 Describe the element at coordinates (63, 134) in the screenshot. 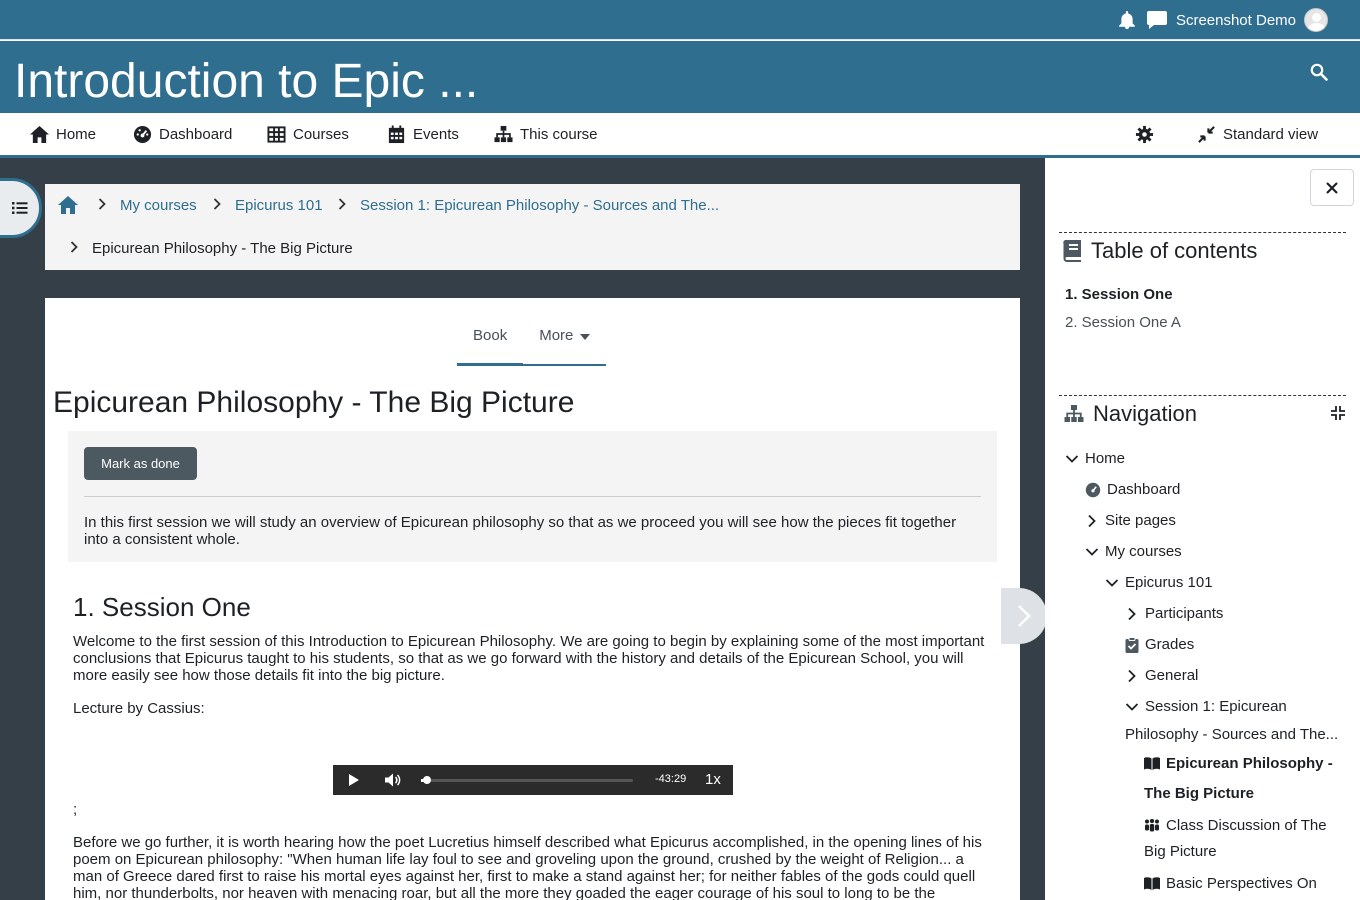

I see `nav-home: Home` at that location.